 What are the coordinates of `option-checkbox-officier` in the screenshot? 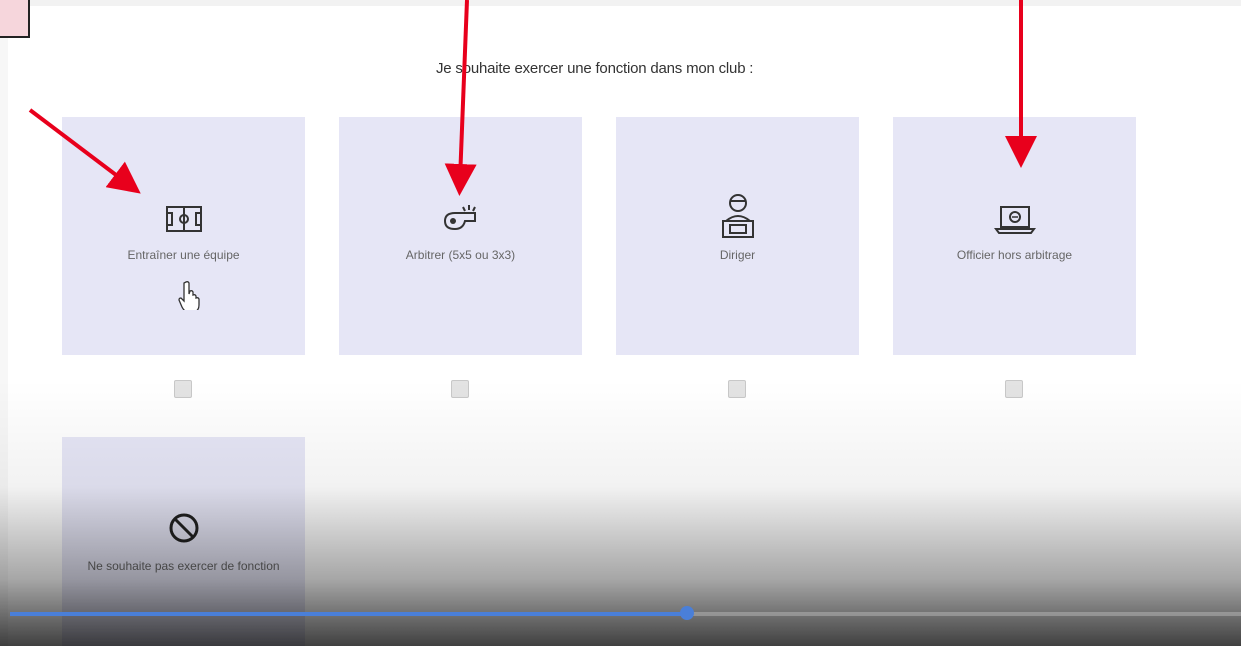 It's located at (1014, 389).